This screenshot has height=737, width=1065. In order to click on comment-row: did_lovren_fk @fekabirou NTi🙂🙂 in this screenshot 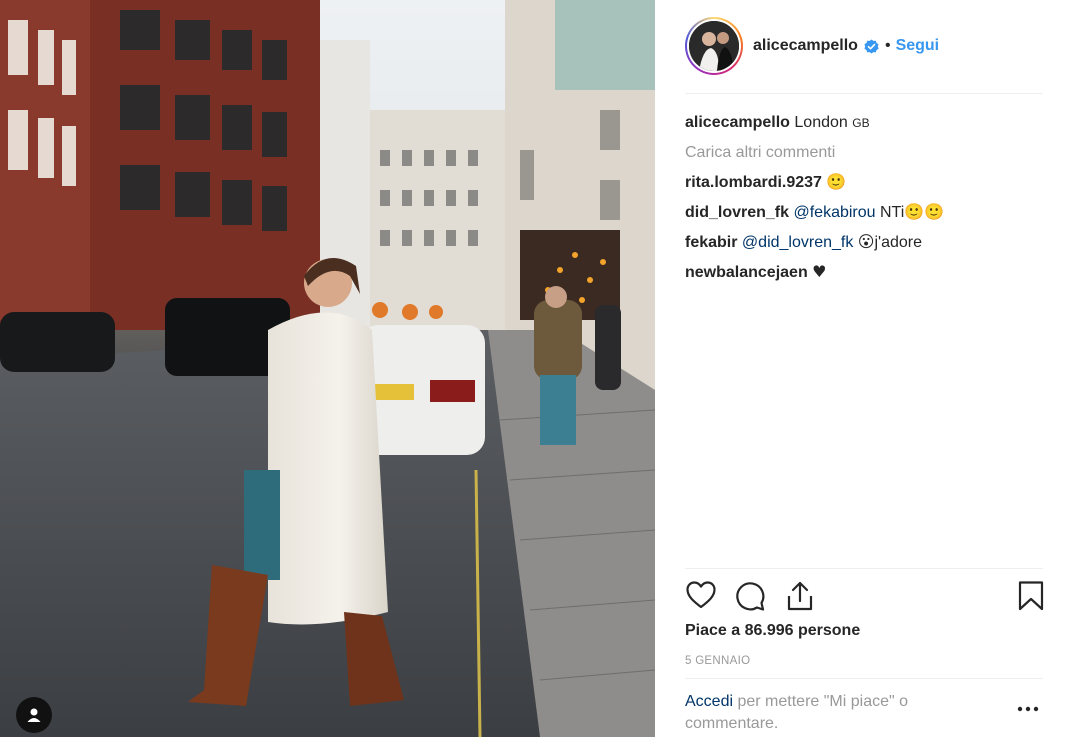, I will do `click(864, 212)`.